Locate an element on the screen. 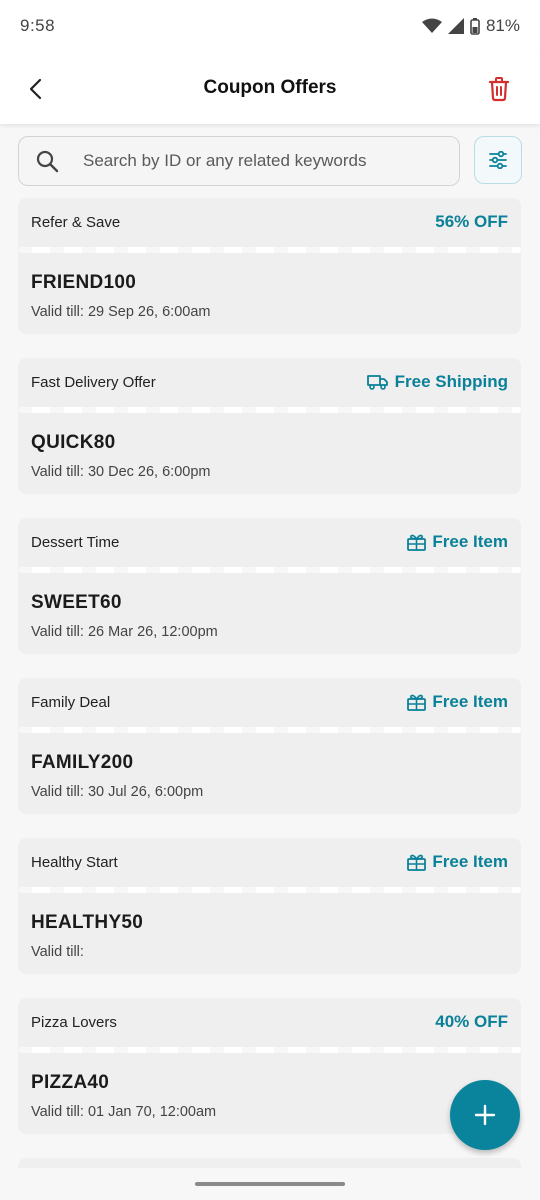  wifi-icon is located at coordinates (431, 25).